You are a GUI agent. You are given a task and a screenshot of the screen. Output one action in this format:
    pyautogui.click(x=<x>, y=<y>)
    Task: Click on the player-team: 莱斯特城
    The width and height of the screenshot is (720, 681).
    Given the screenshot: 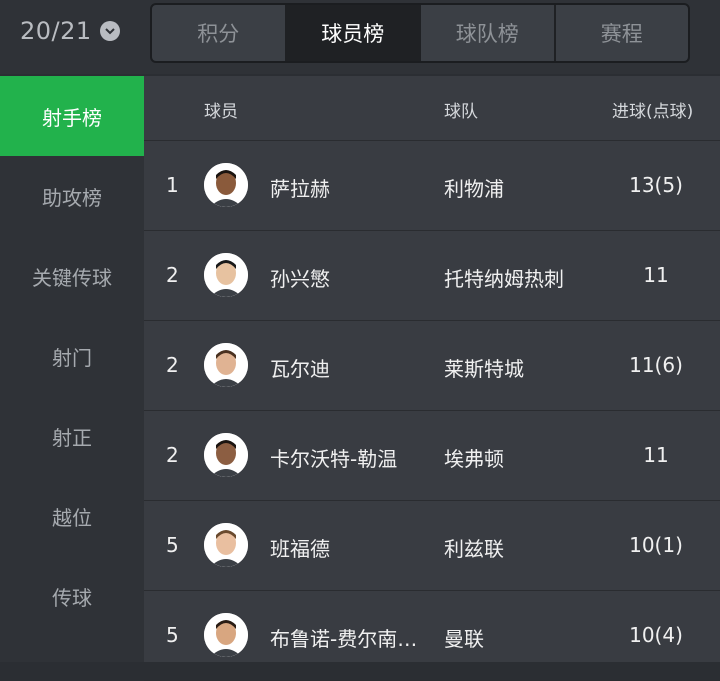 What is the action you would take?
    pyautogui.click(x=484, y=369)
    